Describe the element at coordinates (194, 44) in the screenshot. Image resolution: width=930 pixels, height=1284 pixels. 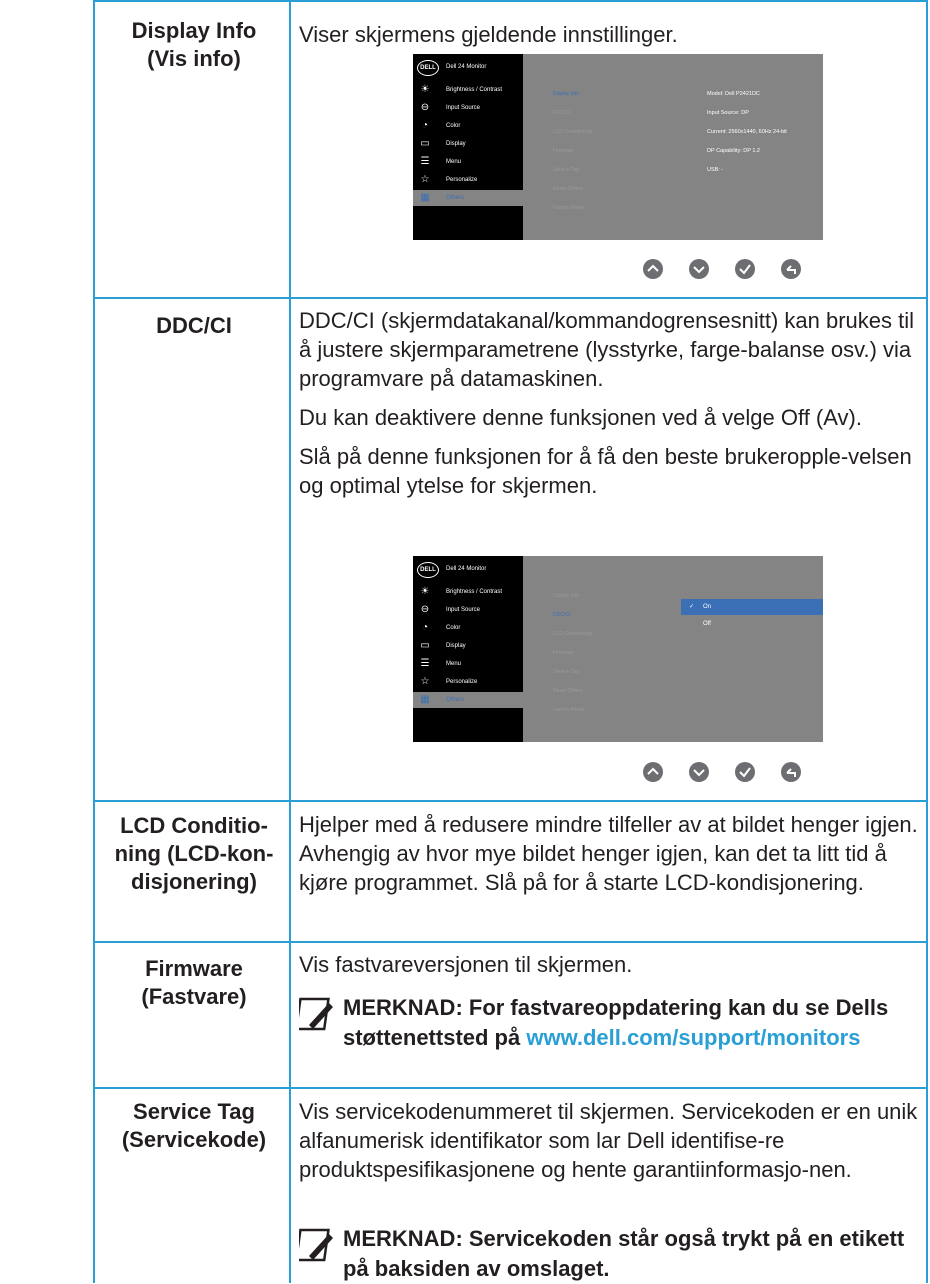
I see `row-label-display-info: Display Info (Vis info)` at that location.